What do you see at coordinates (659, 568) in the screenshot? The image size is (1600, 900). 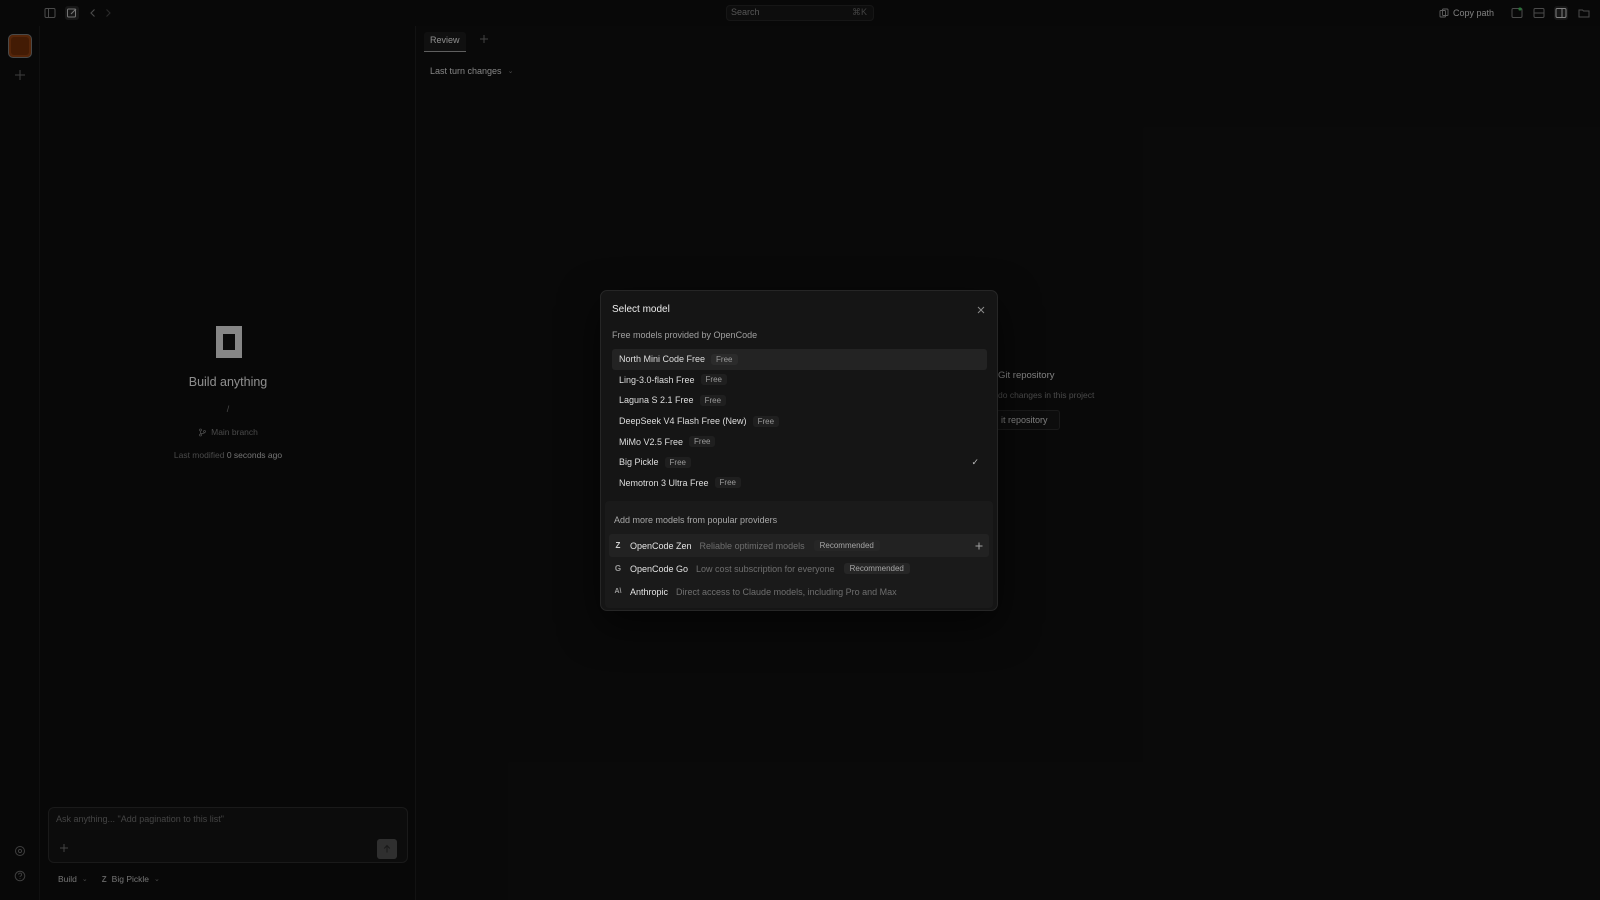 I see `provider-name: OpenCode Go` at bounding box center [659, 568].